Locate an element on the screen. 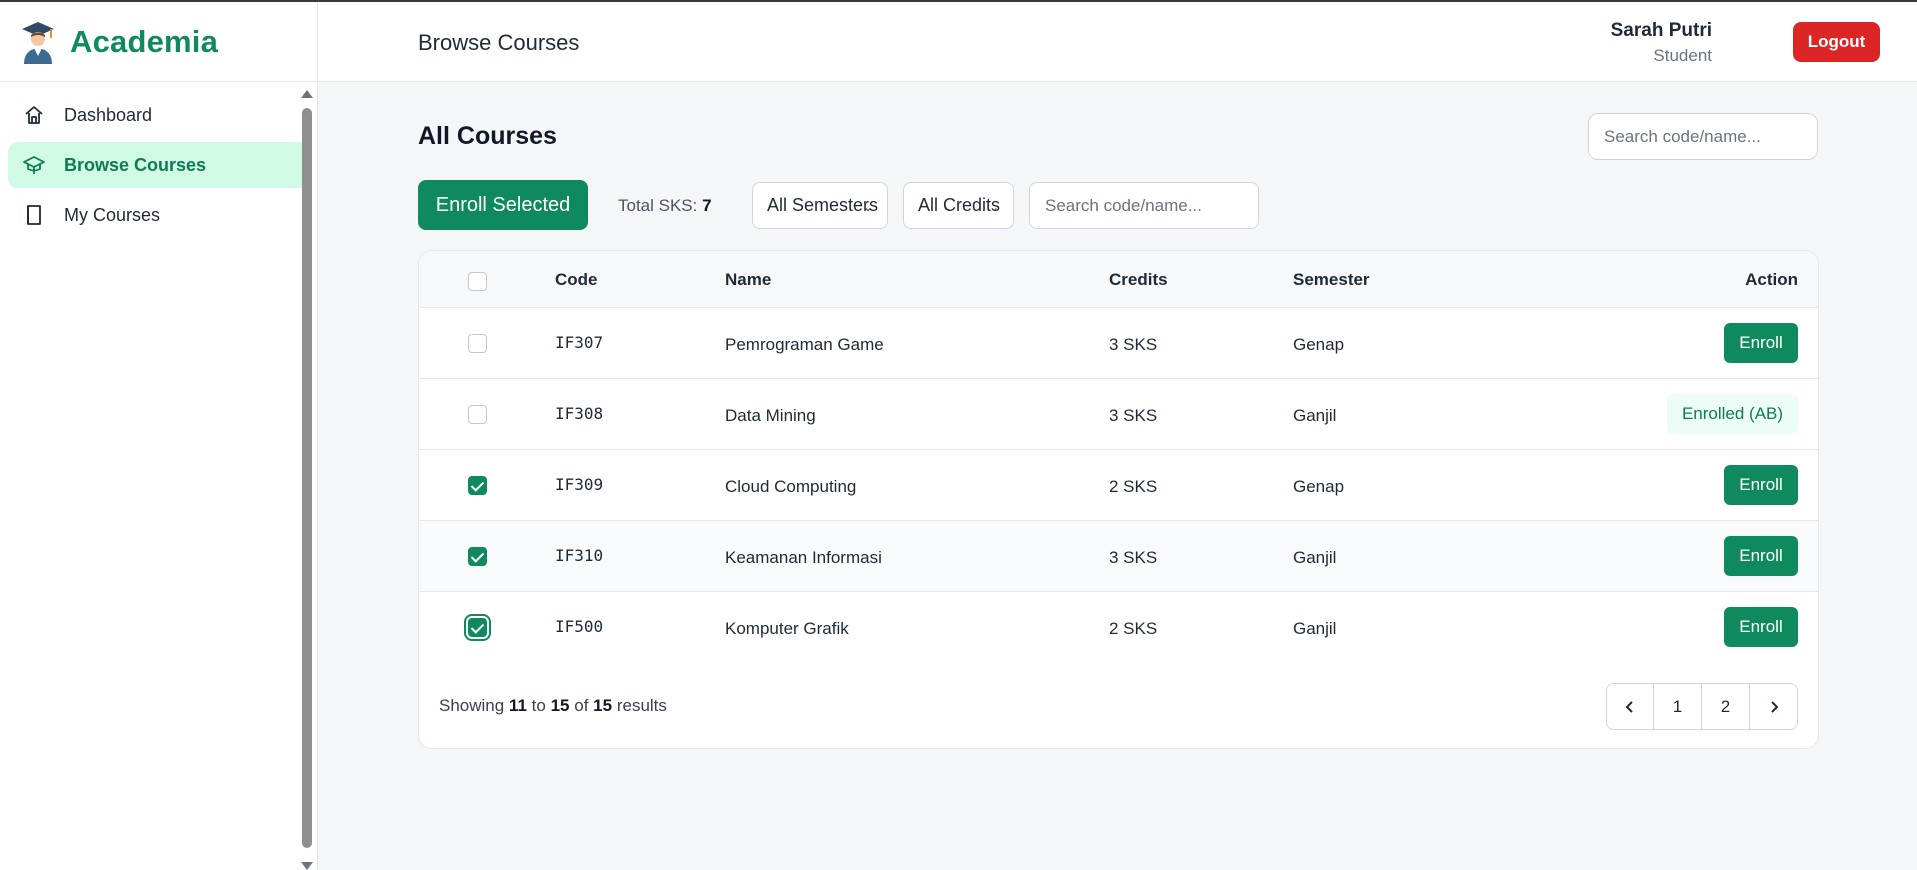 Image resolution: width=1917 pixels, height=870 pixels. sidebar-item-browse-courses: Browse Courses is located at coordinates (158, 165).